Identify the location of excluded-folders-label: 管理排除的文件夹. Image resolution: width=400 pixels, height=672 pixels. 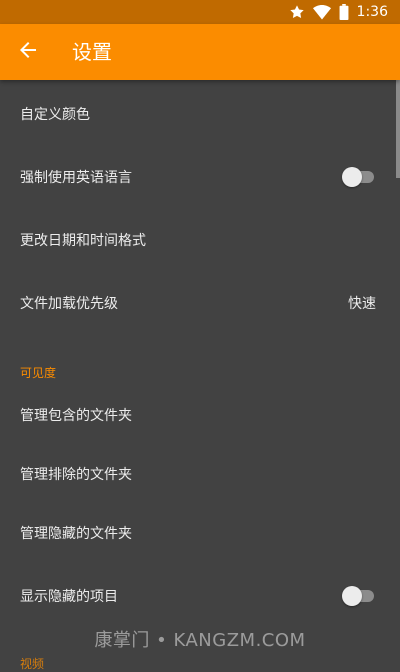
(76, 474).